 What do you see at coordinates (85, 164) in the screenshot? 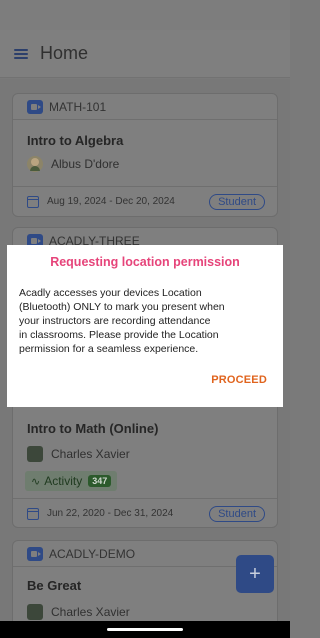
I see `instructor-name: Albus D'dore` at bounding box center [85, 164].